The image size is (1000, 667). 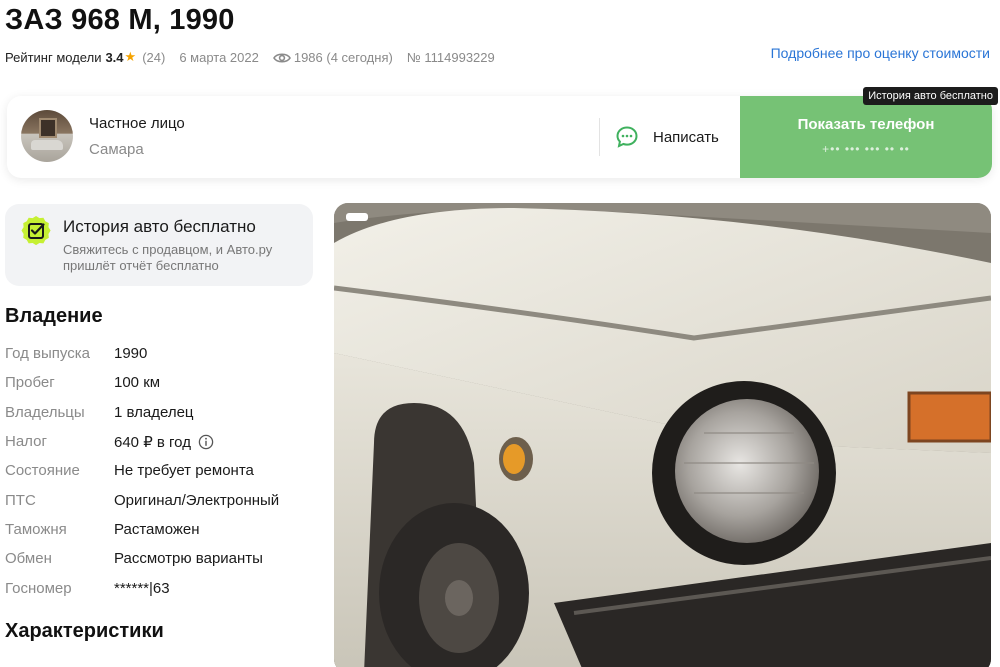 What do you see at coordinates (45, 412) in the screenshot?
I see `spec-label: Владельцы` at bounding box center [45, 412].